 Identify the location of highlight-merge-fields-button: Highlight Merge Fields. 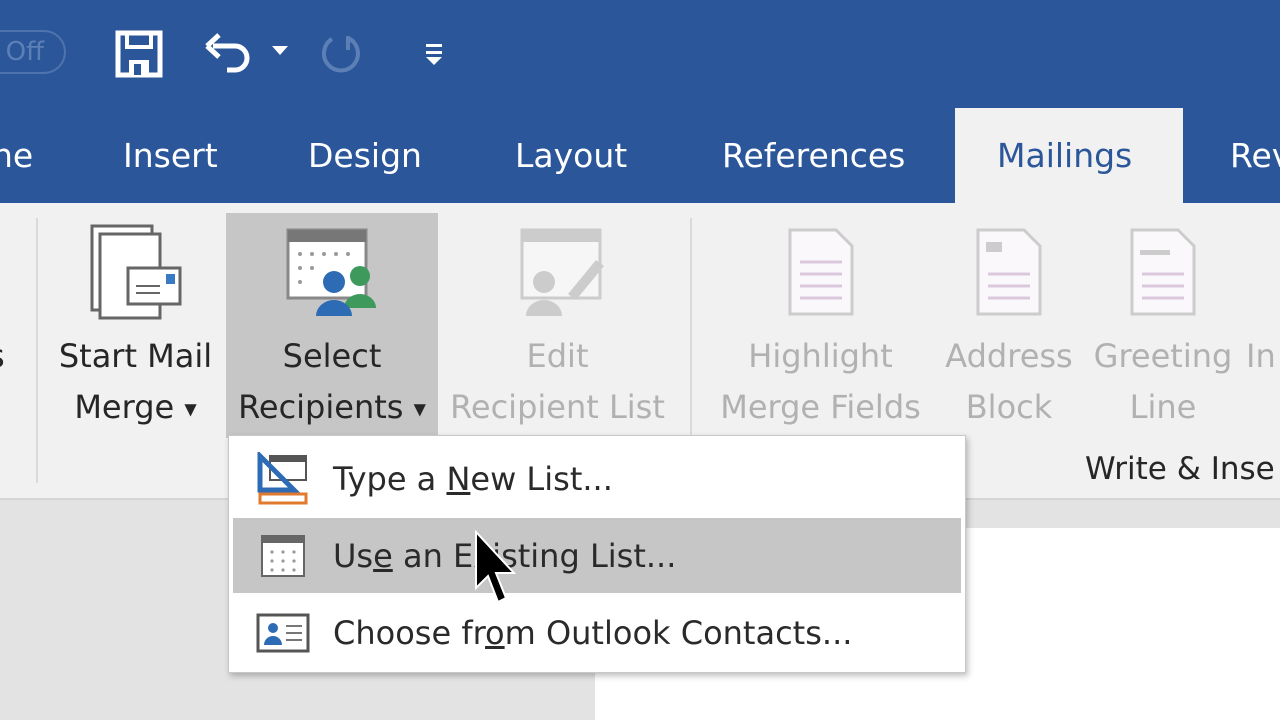
(820, 325).